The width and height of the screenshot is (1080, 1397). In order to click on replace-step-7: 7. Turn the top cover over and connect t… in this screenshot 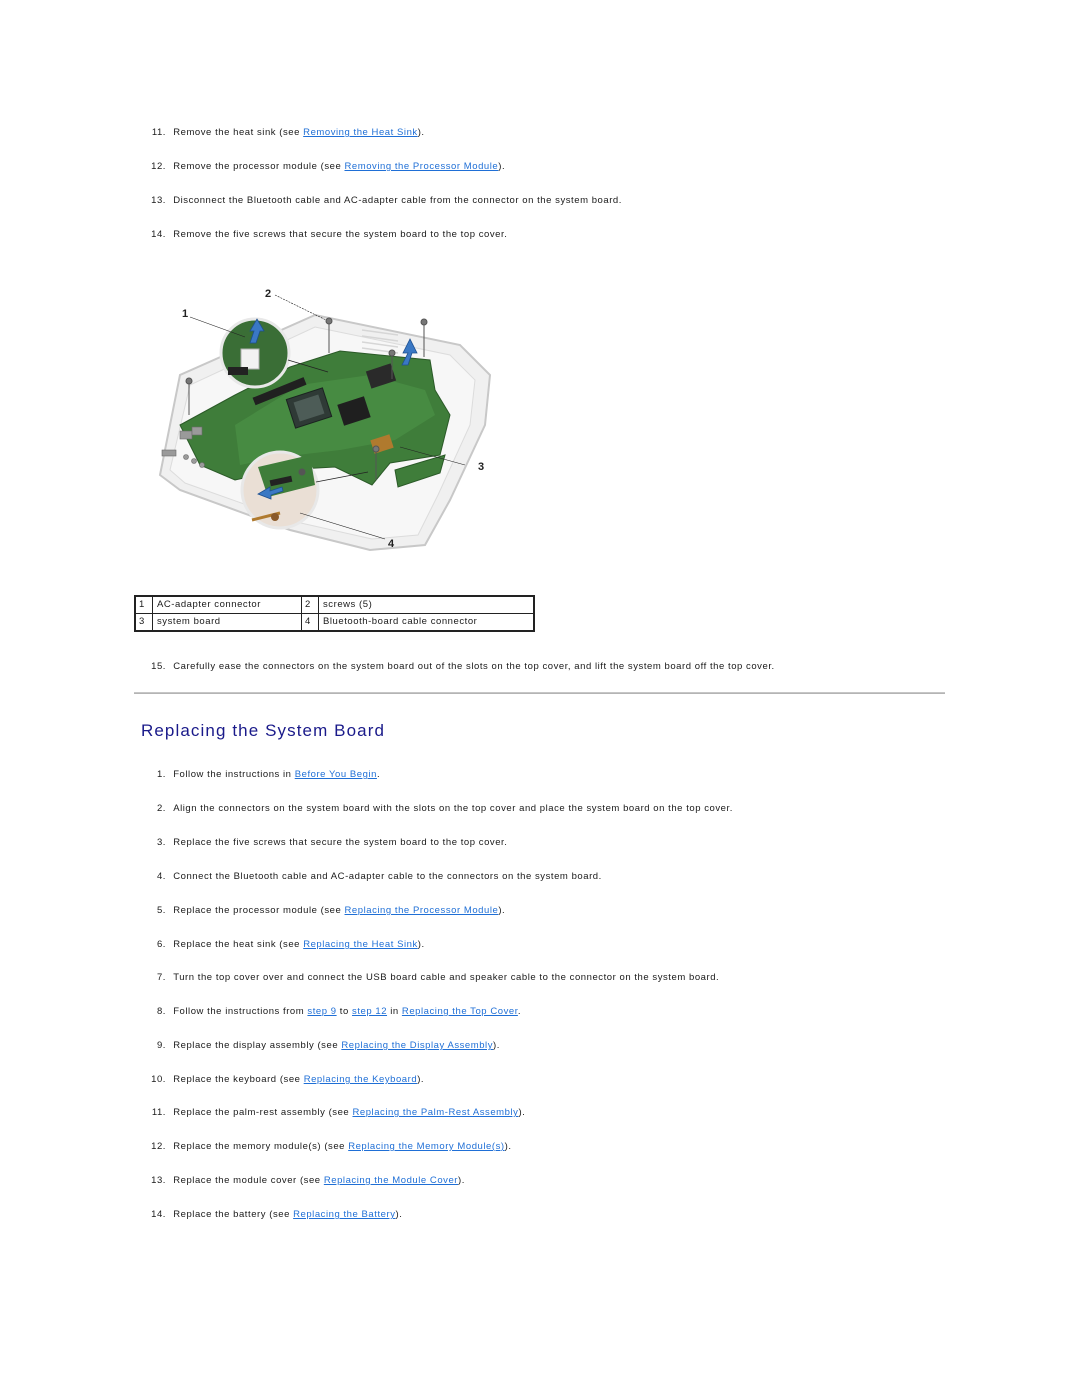, I will do `click(429, 978)`.